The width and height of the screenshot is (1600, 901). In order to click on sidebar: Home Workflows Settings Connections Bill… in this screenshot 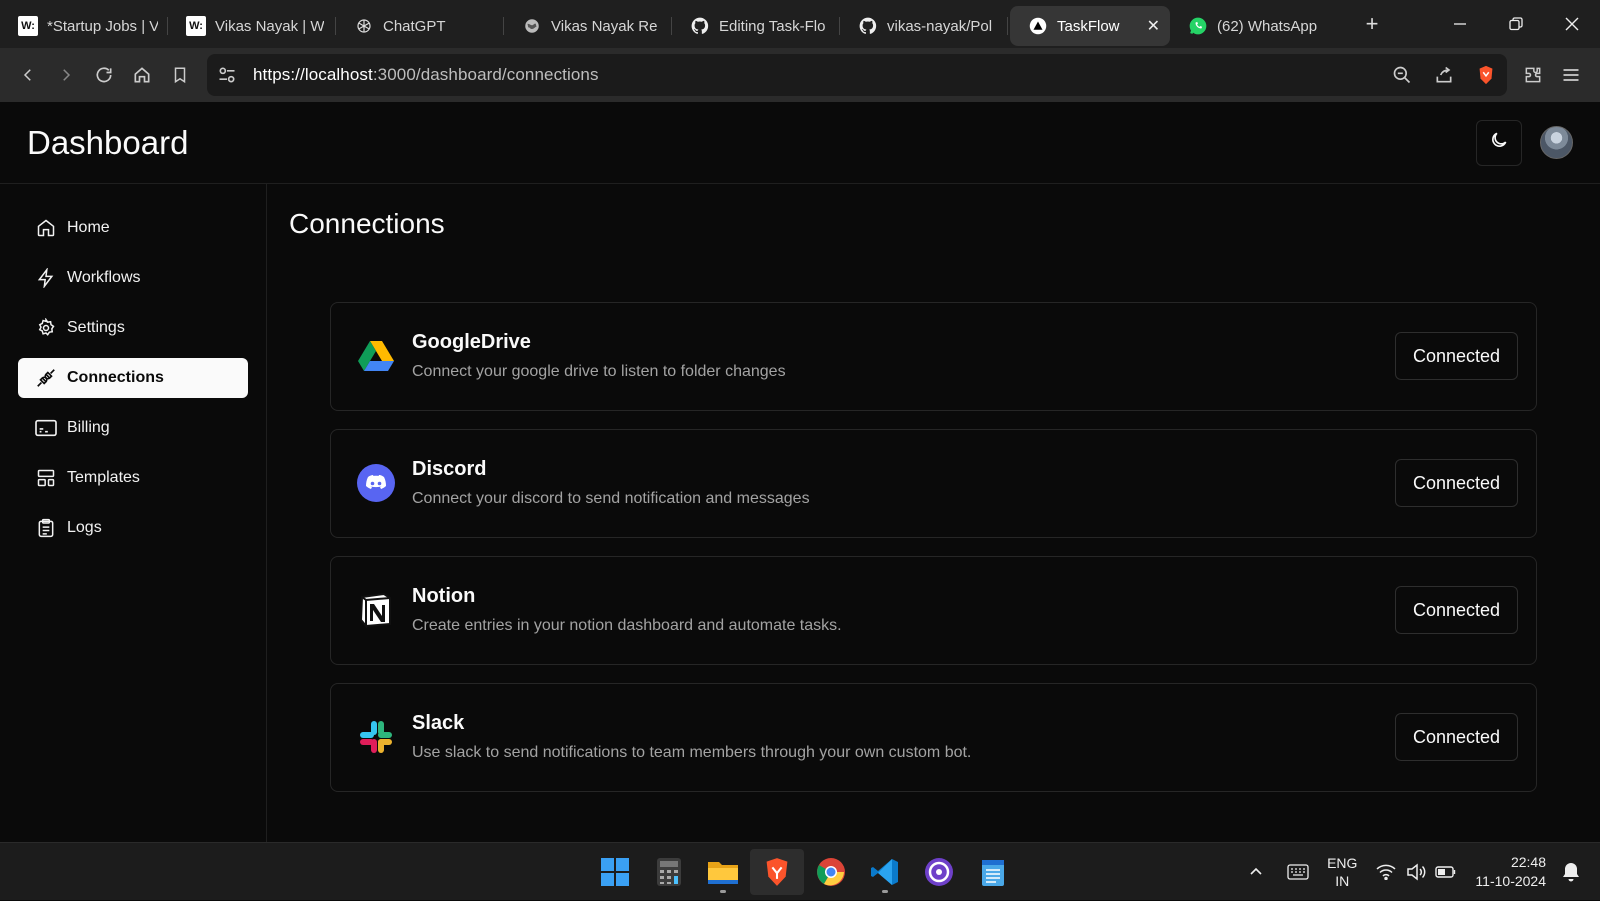, I will do `click(133, 513)`.